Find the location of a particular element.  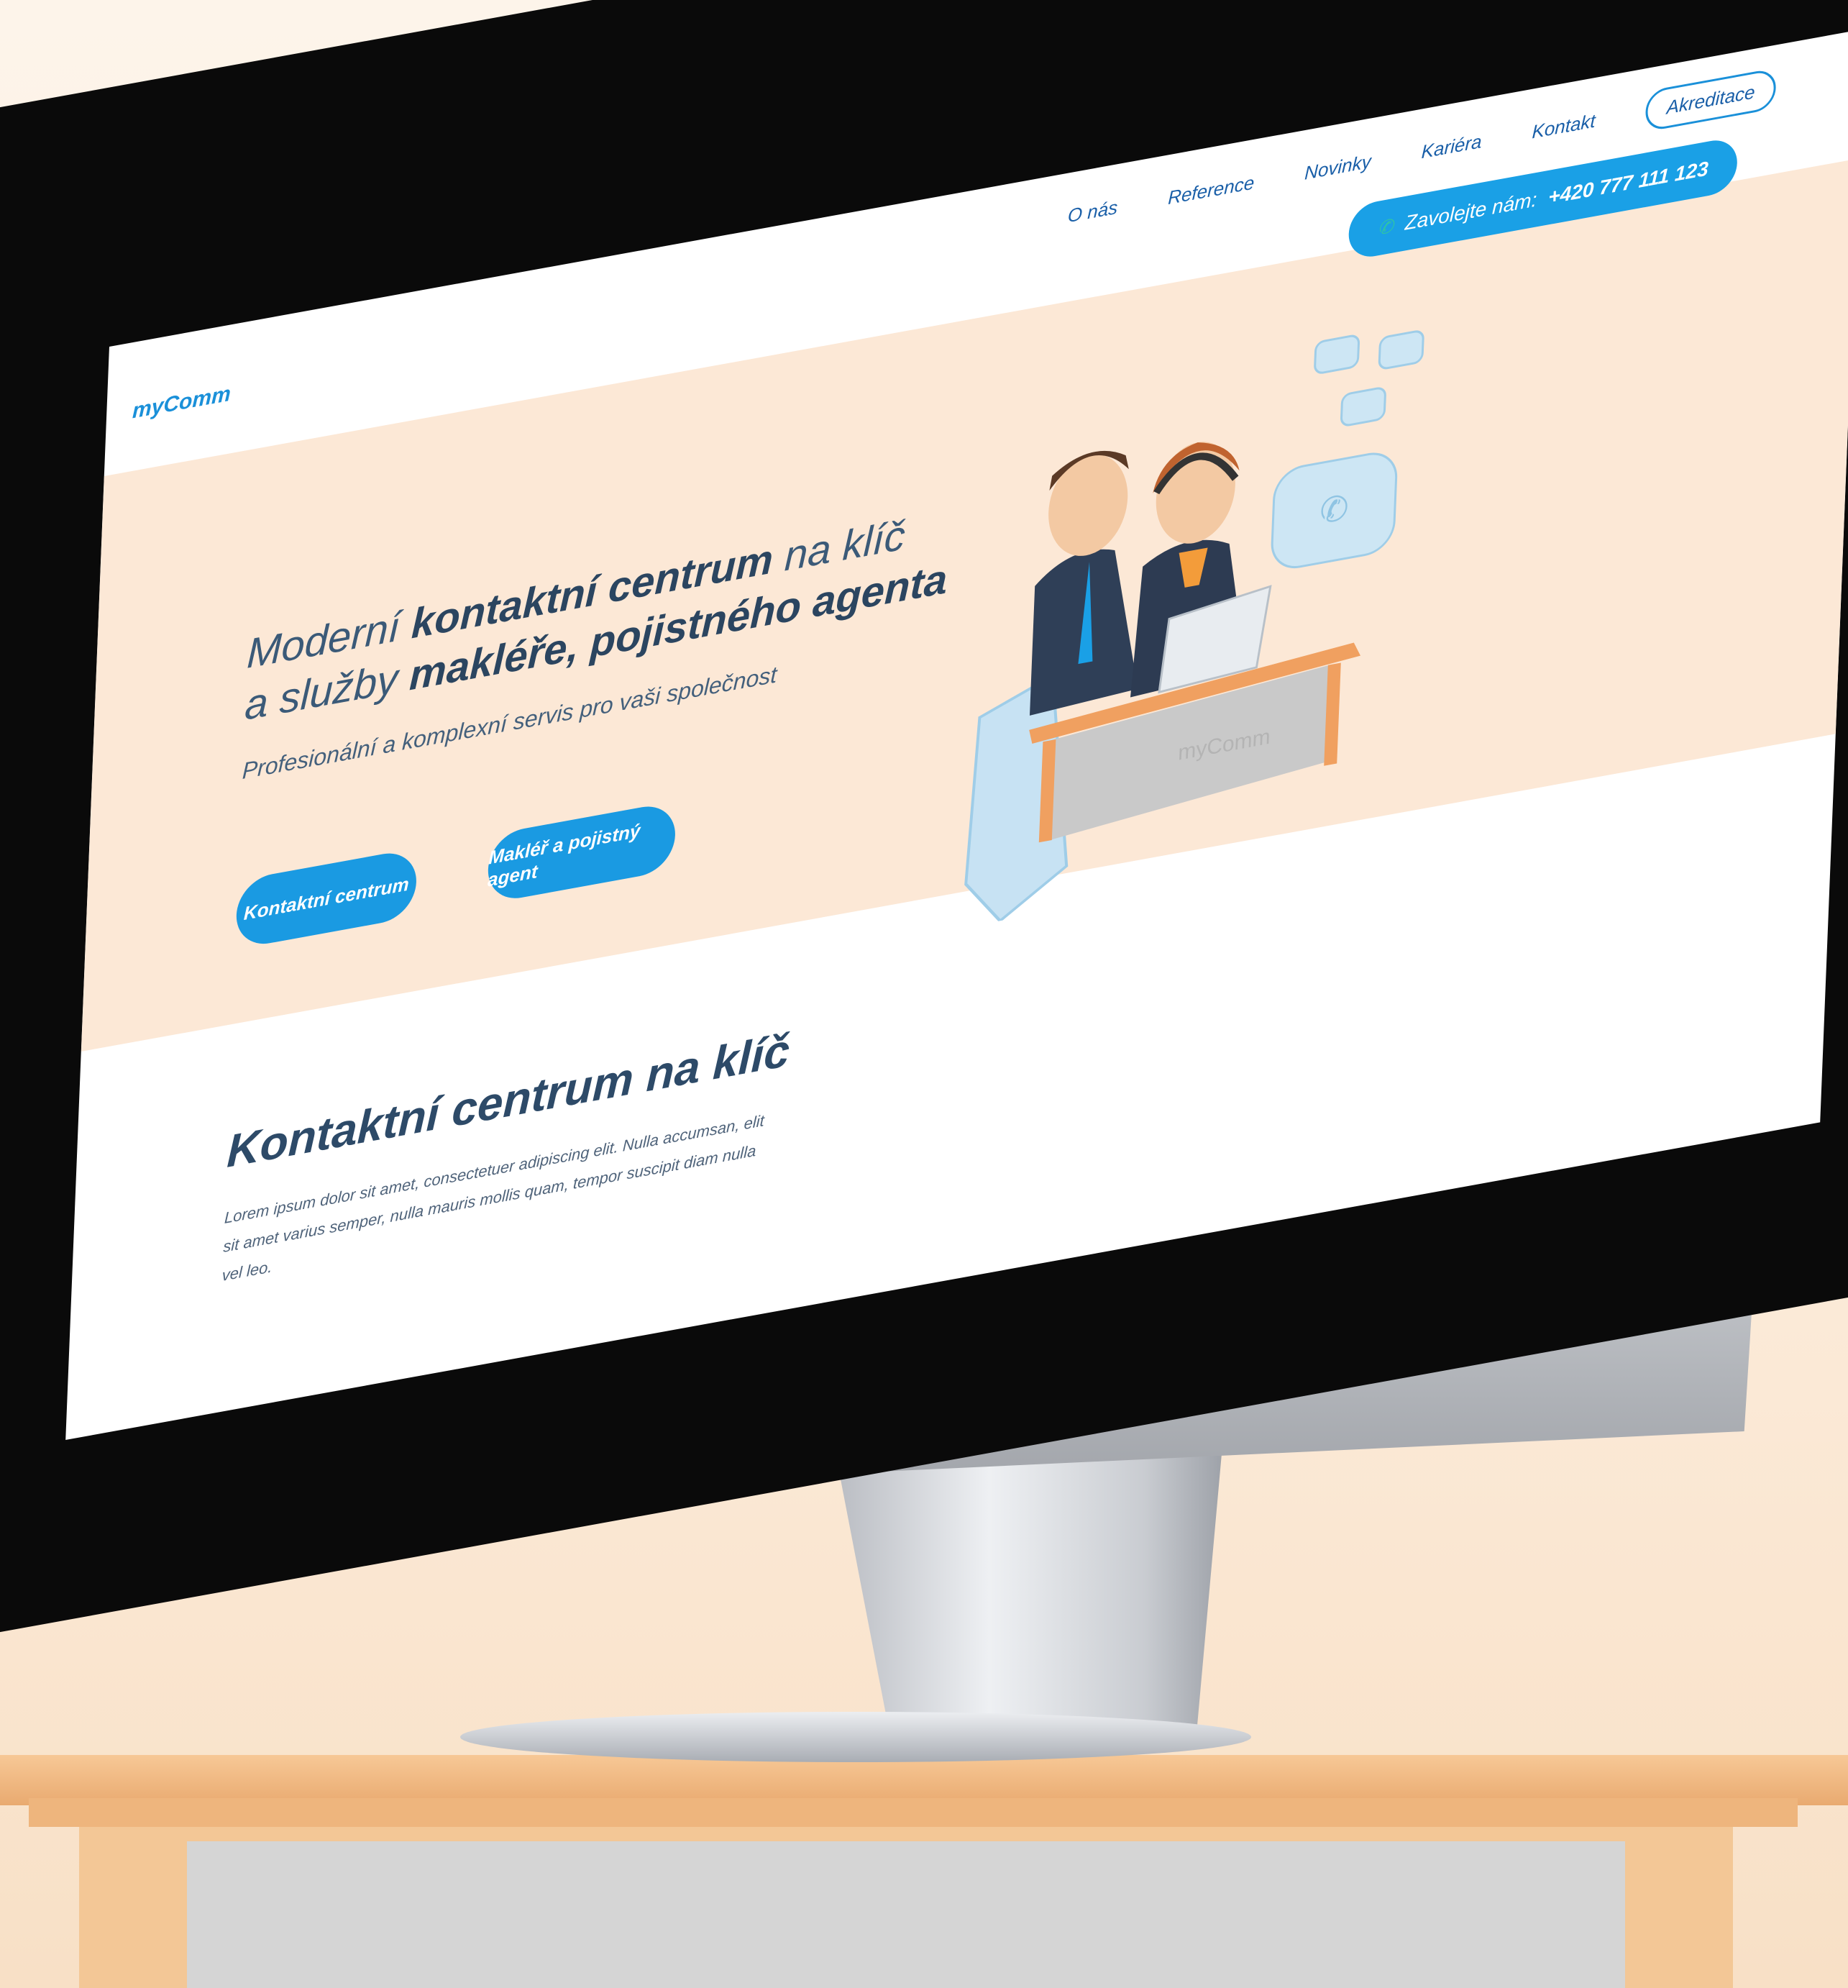

man-figure is located at coordinates (1084, 583).